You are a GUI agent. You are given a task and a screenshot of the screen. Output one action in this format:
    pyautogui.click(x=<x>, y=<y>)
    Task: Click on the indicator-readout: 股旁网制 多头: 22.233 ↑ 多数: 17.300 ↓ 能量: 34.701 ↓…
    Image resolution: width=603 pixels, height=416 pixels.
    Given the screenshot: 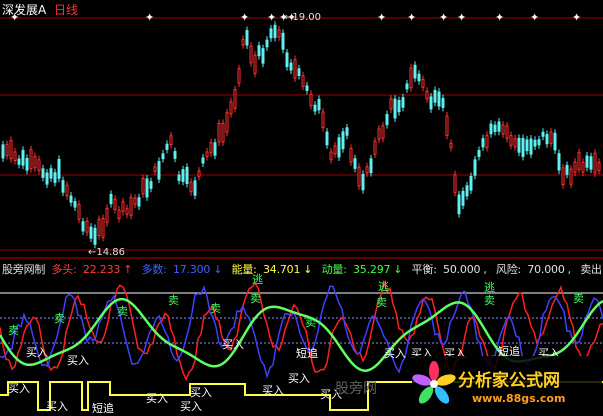 What is the action you would take?
    pyautogui.click(x=302, y=269)
    